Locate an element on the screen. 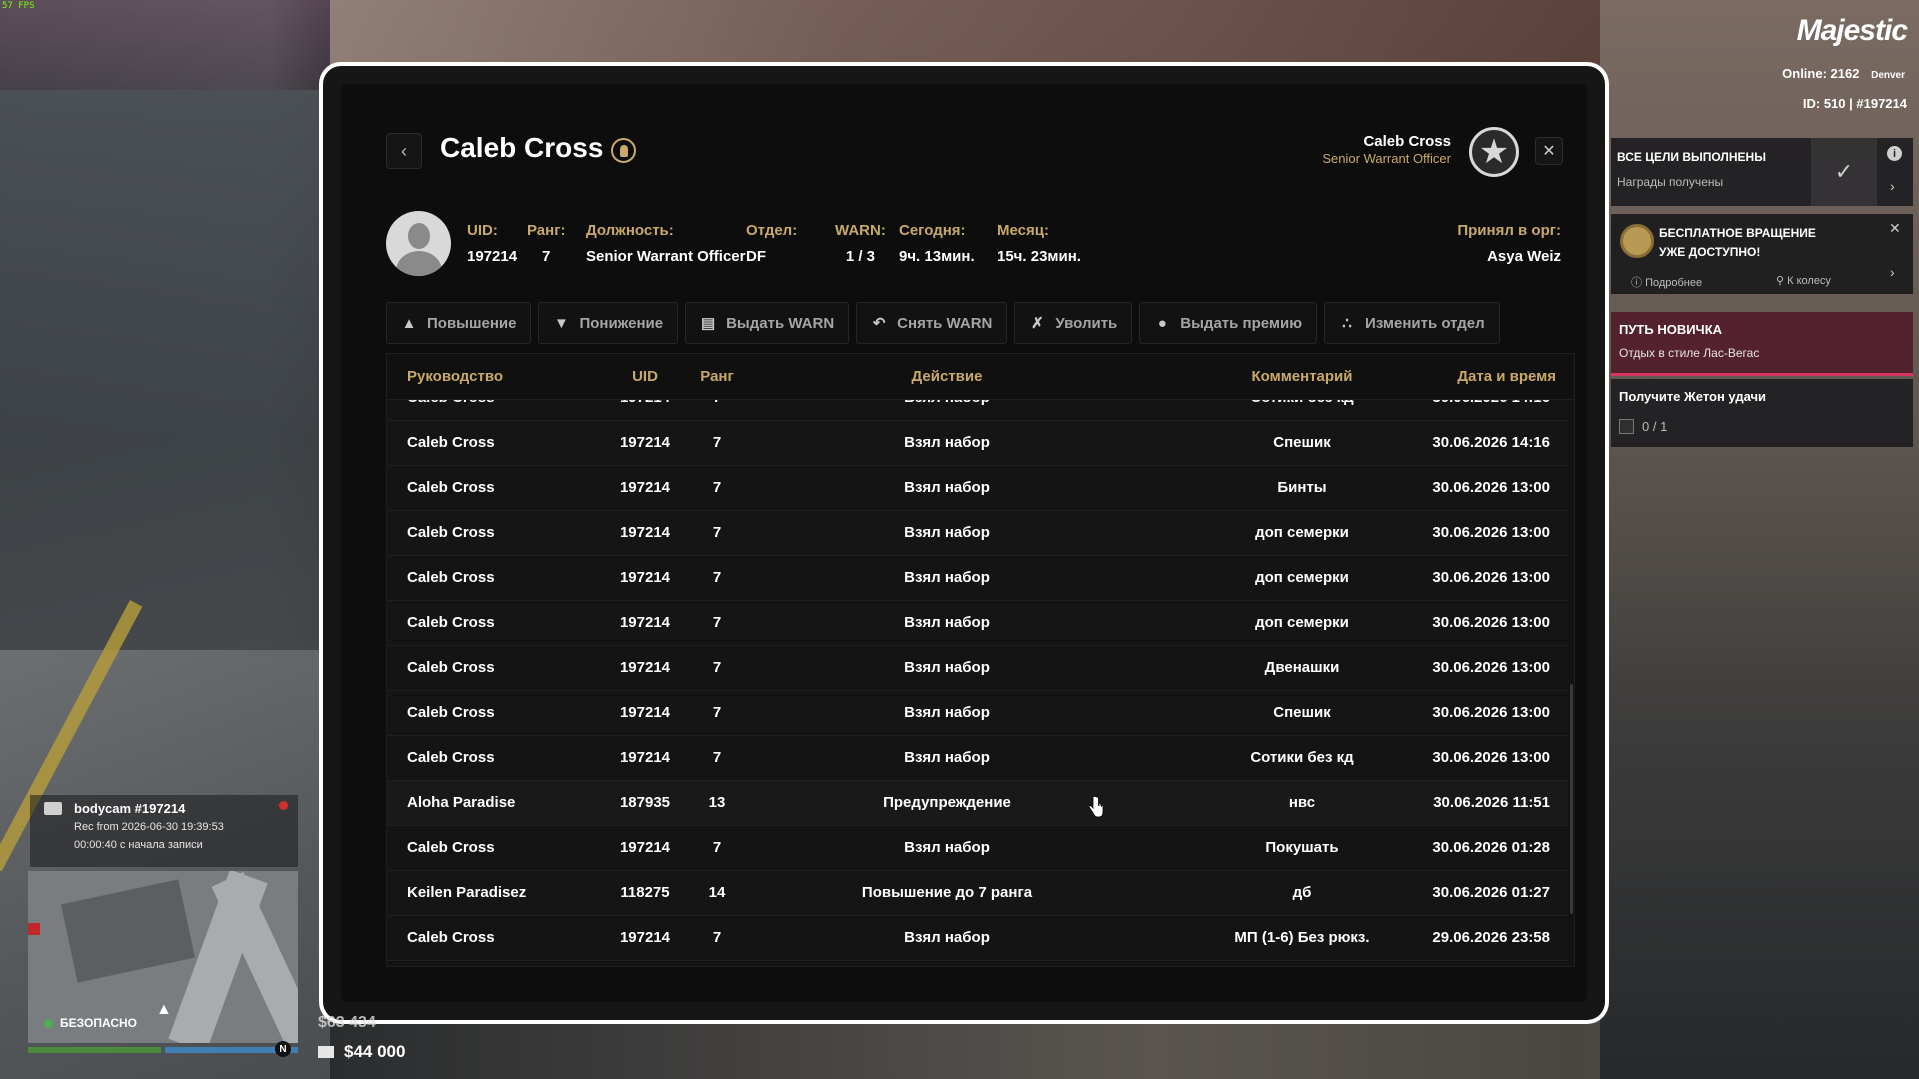  cell-comment: дб is located at coordinates (1302, 892).